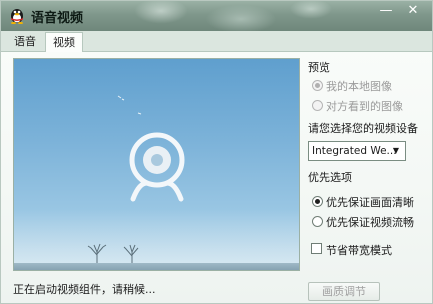 This screenshot has width=433, height=304. I want to click on radio-local-image, so click(317, 85).